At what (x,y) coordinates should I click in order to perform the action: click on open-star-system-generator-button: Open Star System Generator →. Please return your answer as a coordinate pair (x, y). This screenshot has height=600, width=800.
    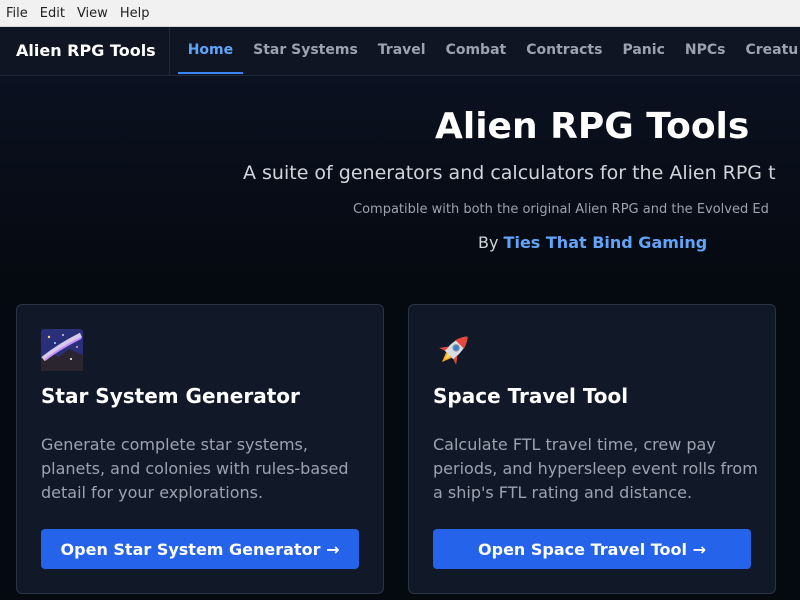
    Looking at the image, I should click on (200, 549).